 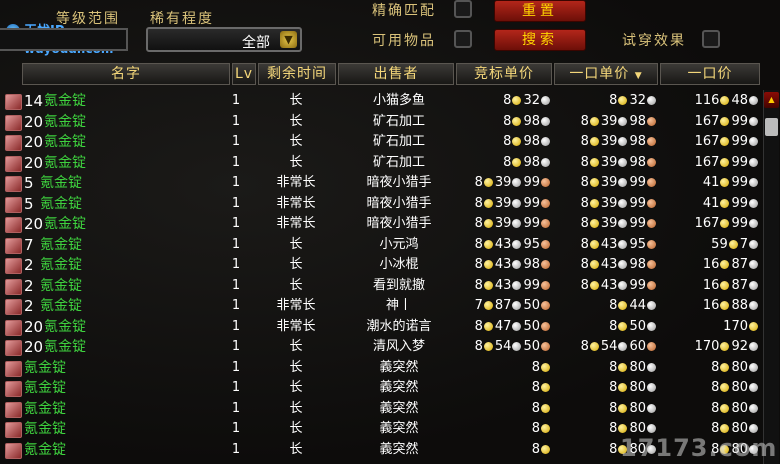 What do you see at coordinates (504, 142) in the screenshot?
I see `bid-unit-price: 8 98` at bounding box center [504, 142].